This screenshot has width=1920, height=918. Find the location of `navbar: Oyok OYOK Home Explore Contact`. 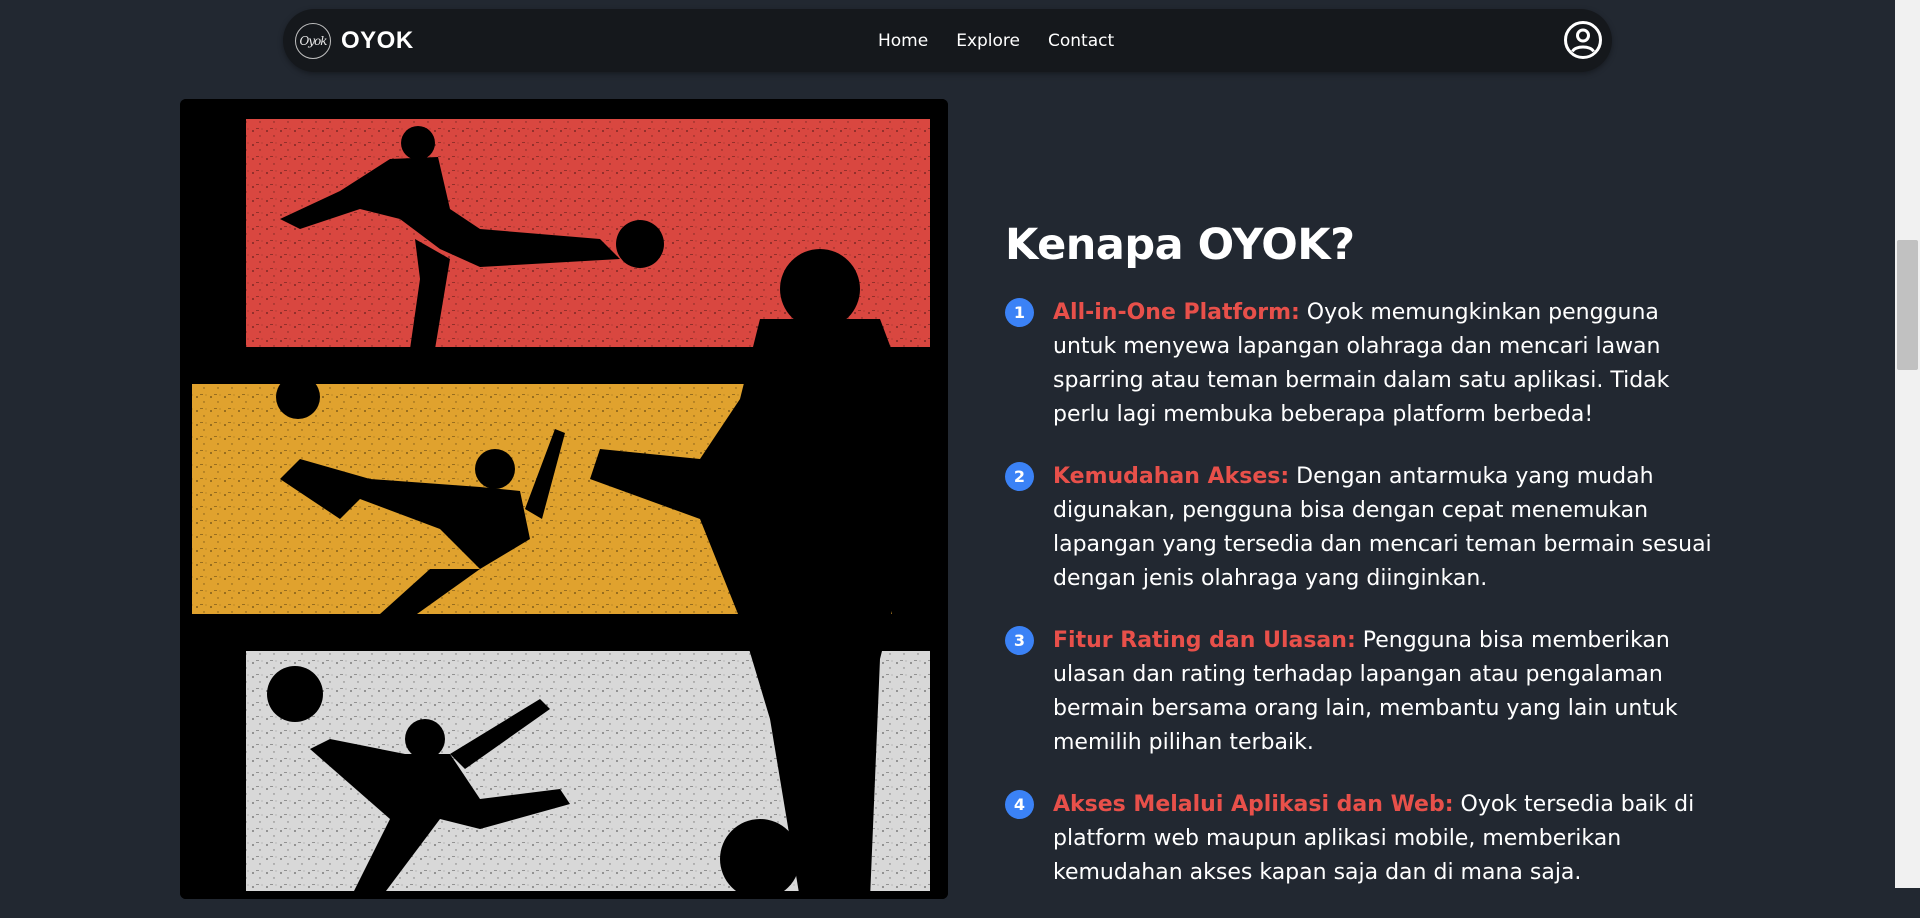

navbar: Oyok OYOK Home Explore Contact is located at coordinates (947, 40).